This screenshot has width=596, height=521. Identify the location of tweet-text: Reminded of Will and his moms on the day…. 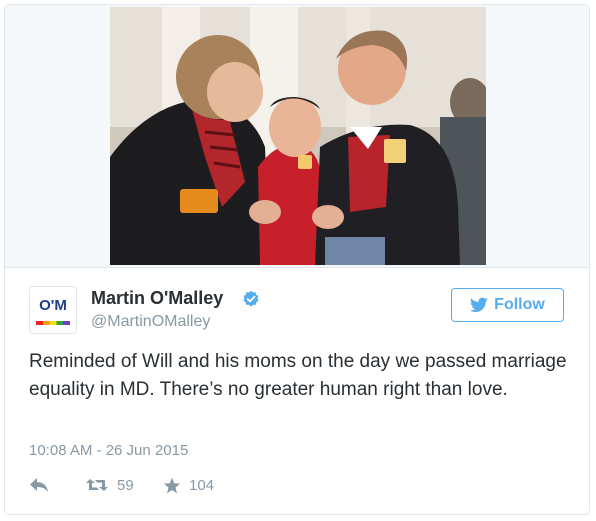
(298, 375).